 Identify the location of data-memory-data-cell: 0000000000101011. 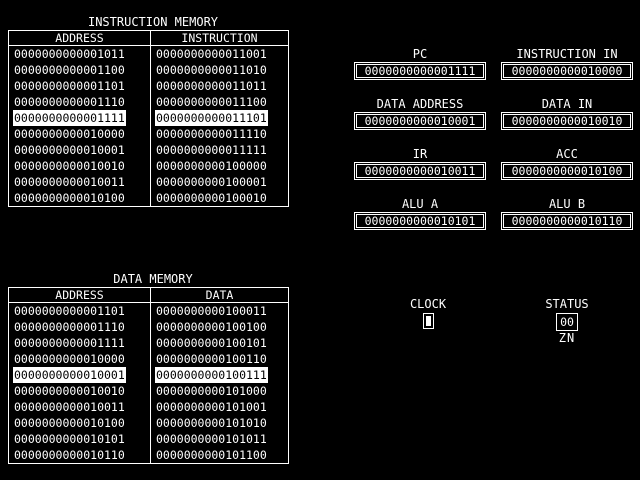
(219, 439).